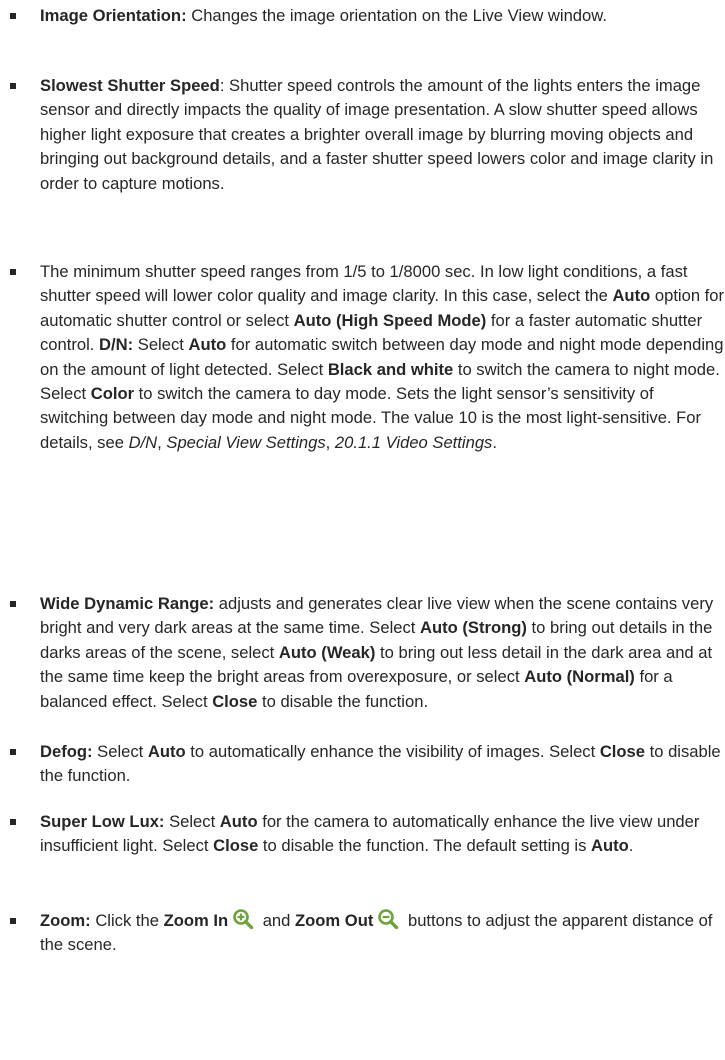  I want to click on bold-text: D/N:, so click(116, 345).